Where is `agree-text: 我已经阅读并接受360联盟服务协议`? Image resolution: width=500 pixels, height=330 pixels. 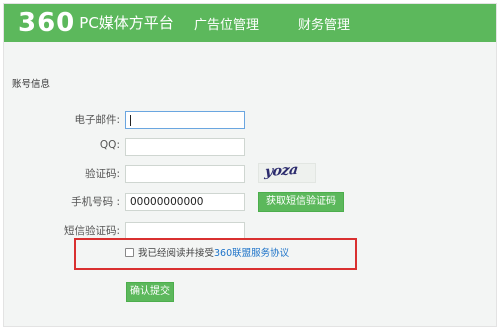 agree-text: 我已经阅读并接受360联盟服务协议 is located at coordinates (213, 252).